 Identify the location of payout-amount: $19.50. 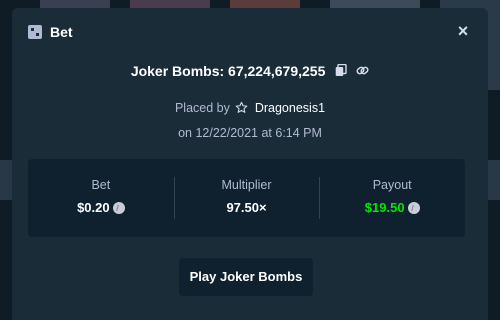
(384, 207).